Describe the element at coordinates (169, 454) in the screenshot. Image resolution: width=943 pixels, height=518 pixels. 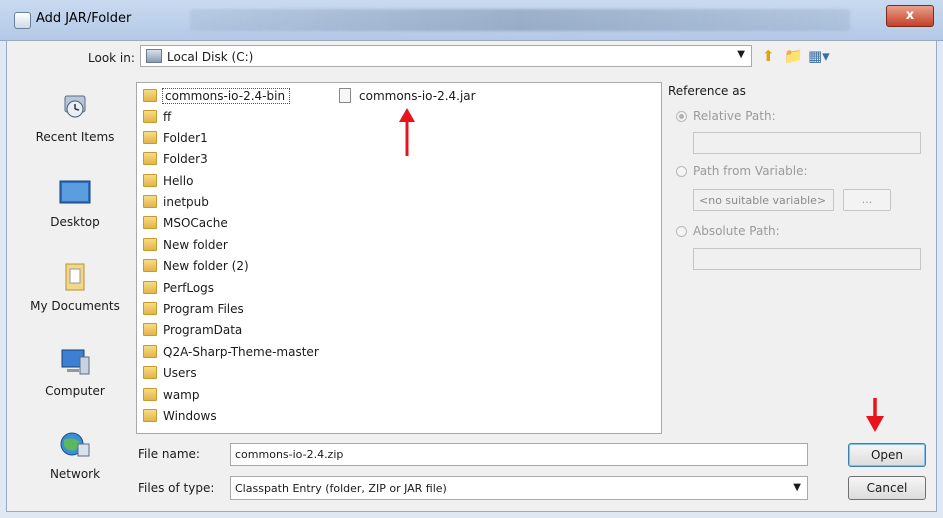
I see `file-name-label: File name:` at that location.